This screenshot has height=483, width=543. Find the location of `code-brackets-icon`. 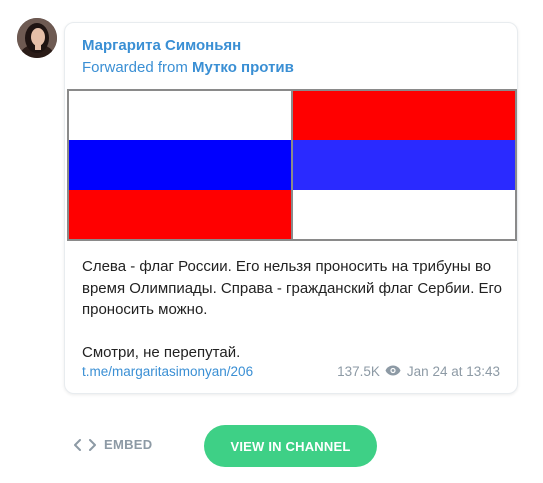

code-brackets-icon is located at coordinates (85, 444).